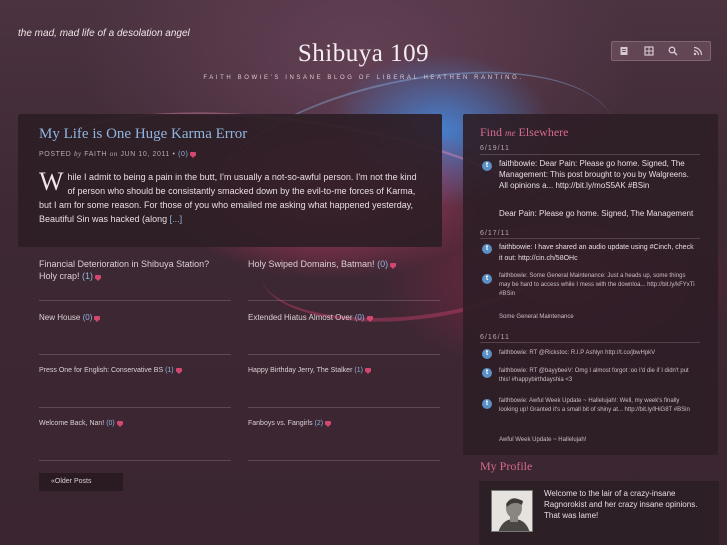  I want to click on older-post-link: Happy Birthday Jerry, The Stalker (1), so click(348, 371).